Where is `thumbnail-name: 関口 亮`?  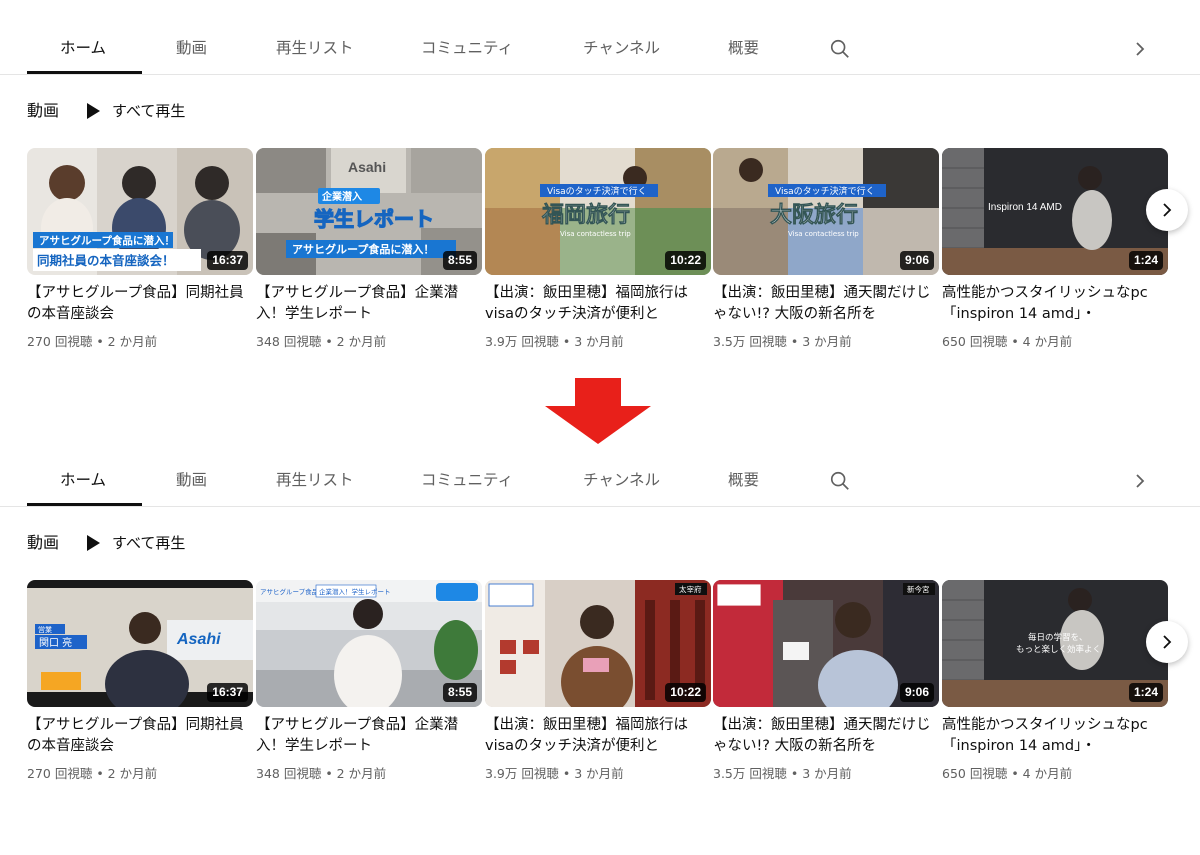
thumbnail-name: 関口 亮 is located at coordinates (55, 642).